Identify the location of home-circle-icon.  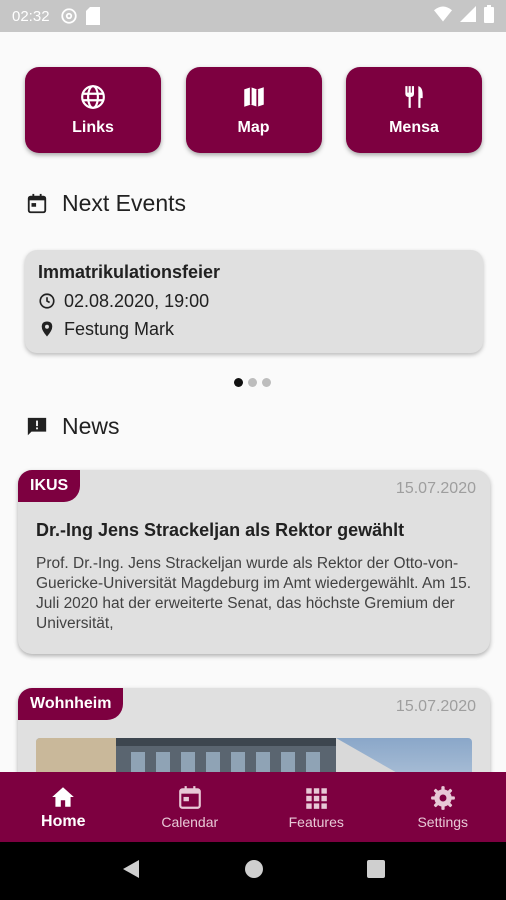
(254, 871).